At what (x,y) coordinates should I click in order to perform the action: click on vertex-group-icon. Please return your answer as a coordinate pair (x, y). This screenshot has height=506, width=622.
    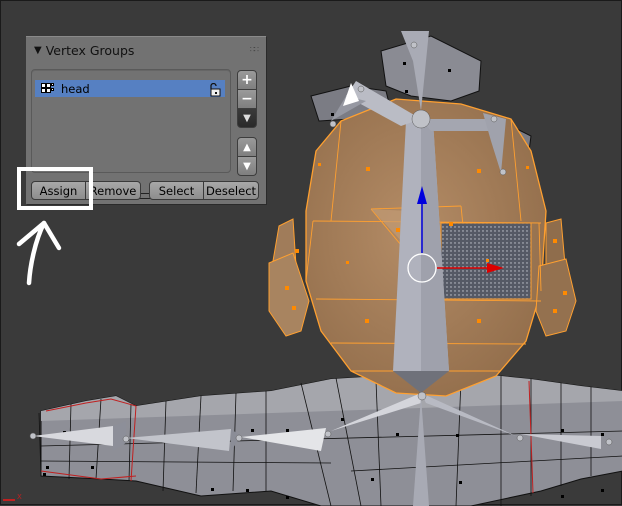
    Looking at the image, I should click on (48, 88).